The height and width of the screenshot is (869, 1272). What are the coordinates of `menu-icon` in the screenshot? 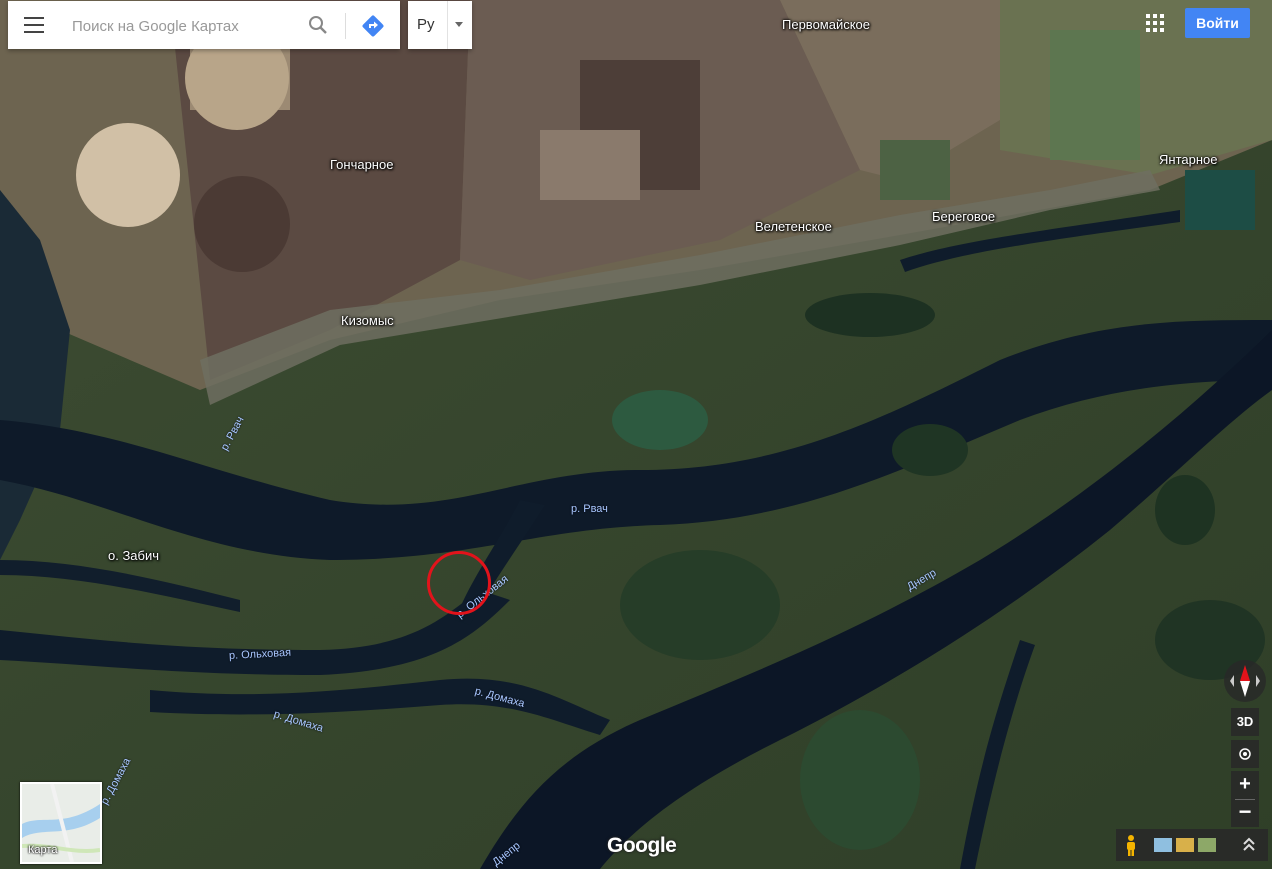 It's located at (34, 25).